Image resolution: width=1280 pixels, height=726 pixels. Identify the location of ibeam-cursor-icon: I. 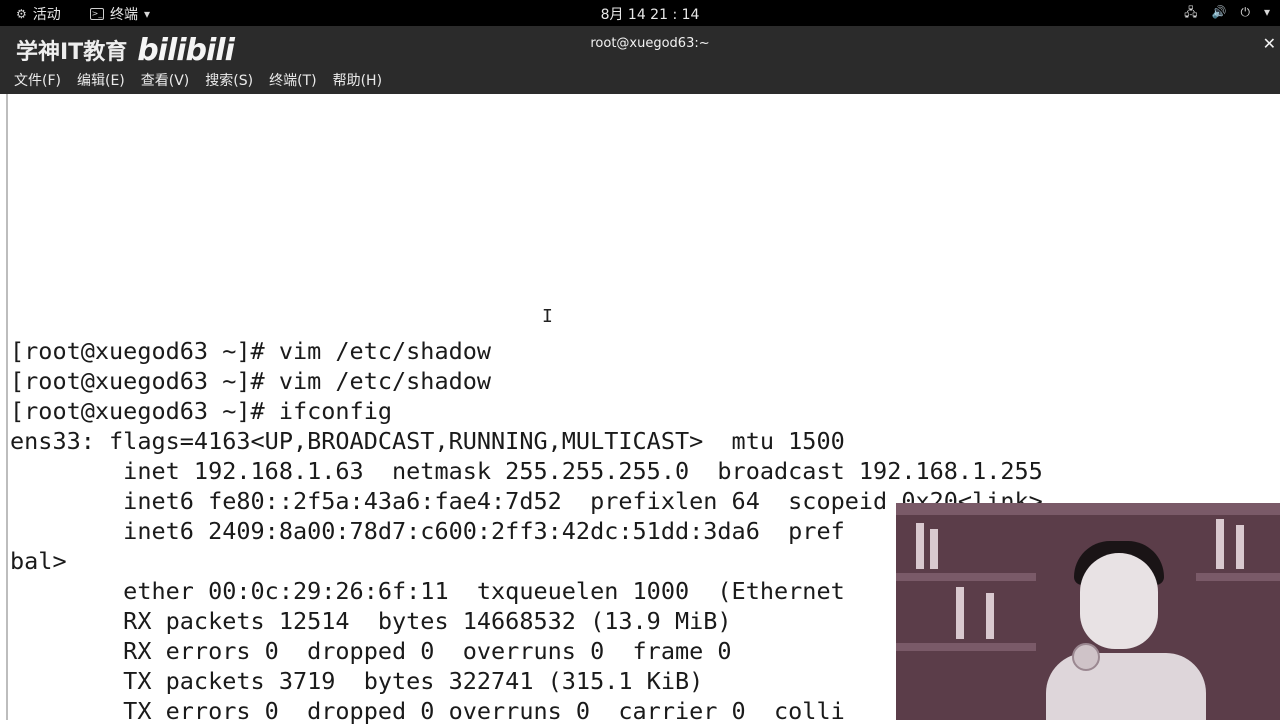
(547, 316).